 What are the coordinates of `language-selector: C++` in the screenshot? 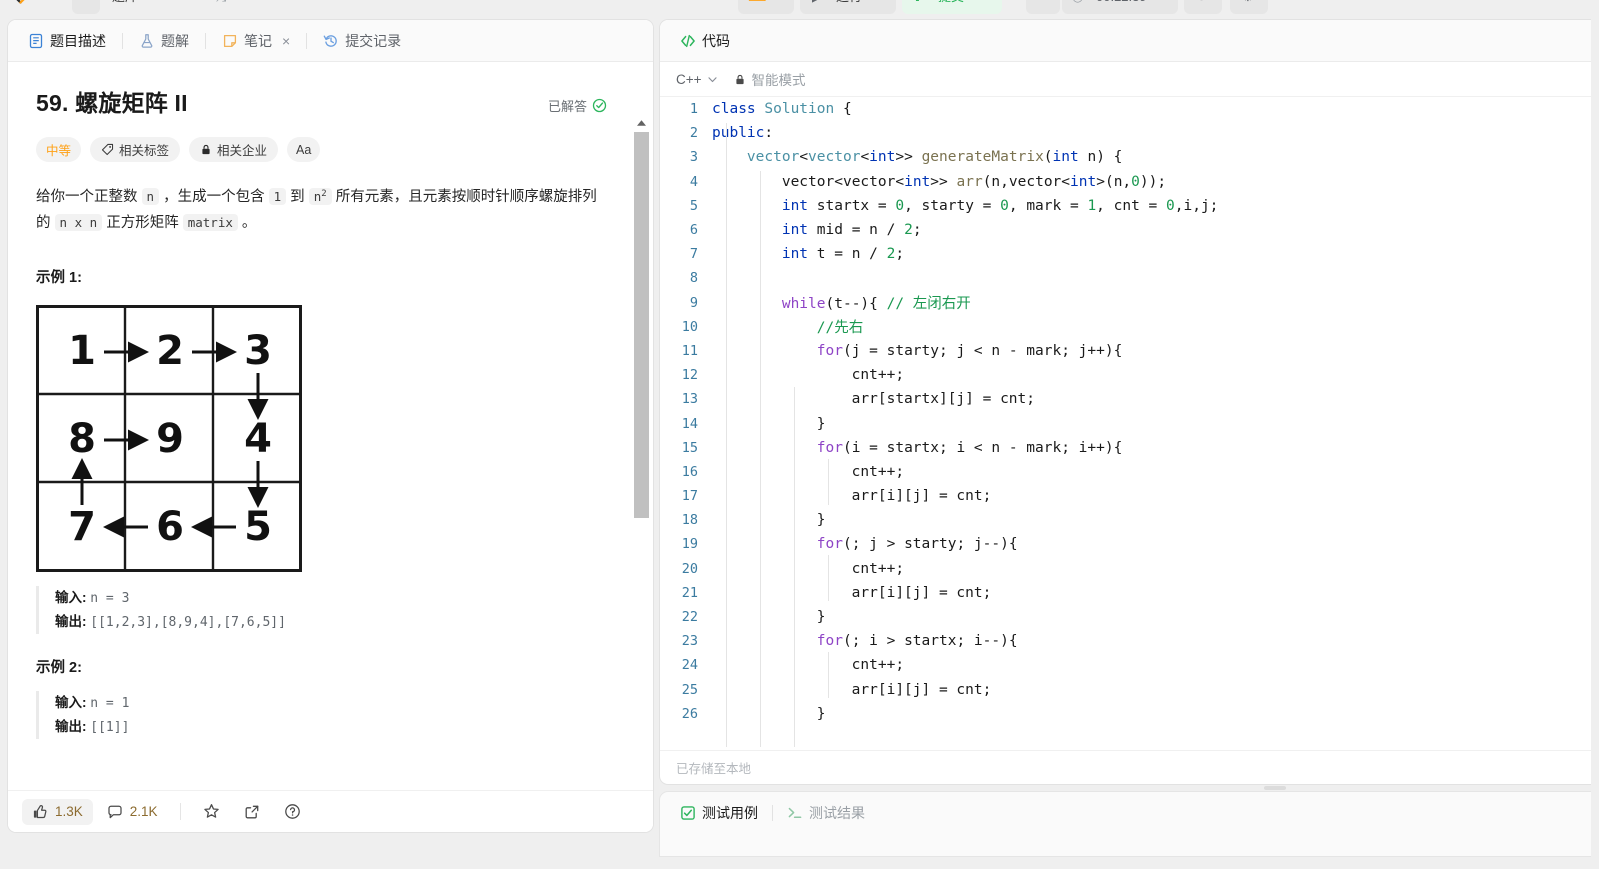 It's located at (697, 79).